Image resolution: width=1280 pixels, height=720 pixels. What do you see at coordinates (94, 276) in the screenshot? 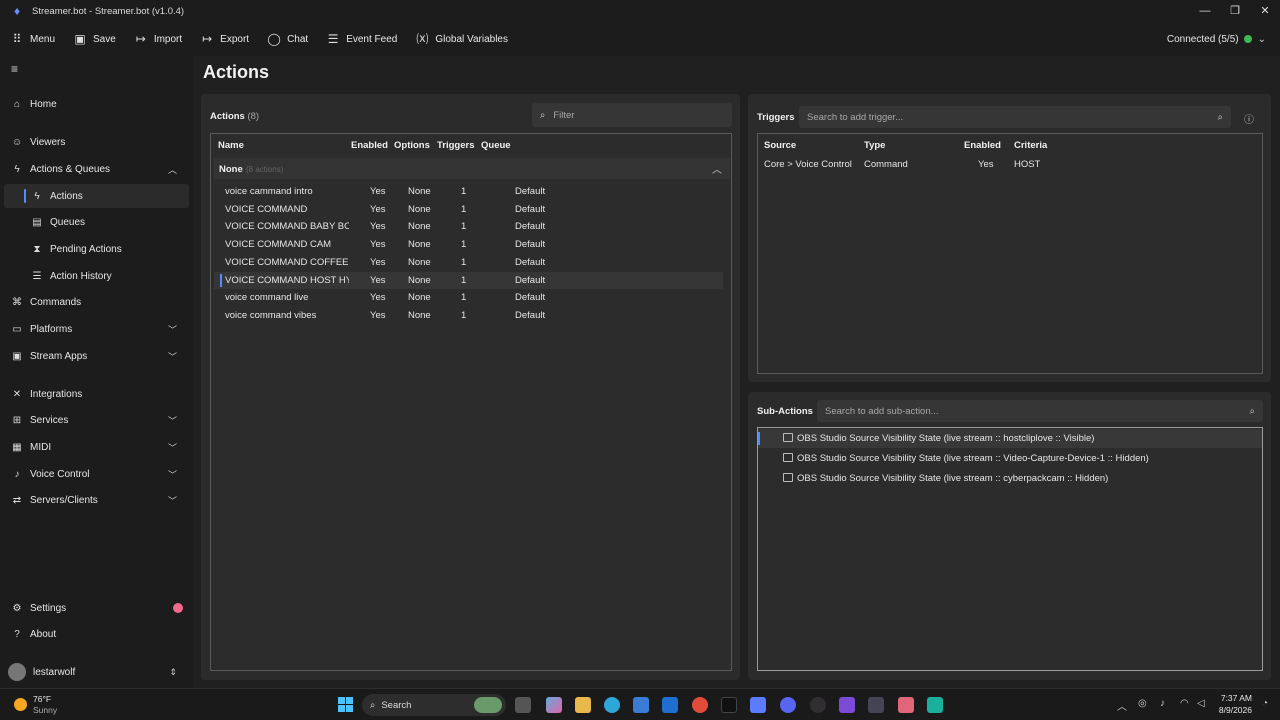
I see `sidebar-item-action-history: ☰ Action History` at bounding box center [94, 276].